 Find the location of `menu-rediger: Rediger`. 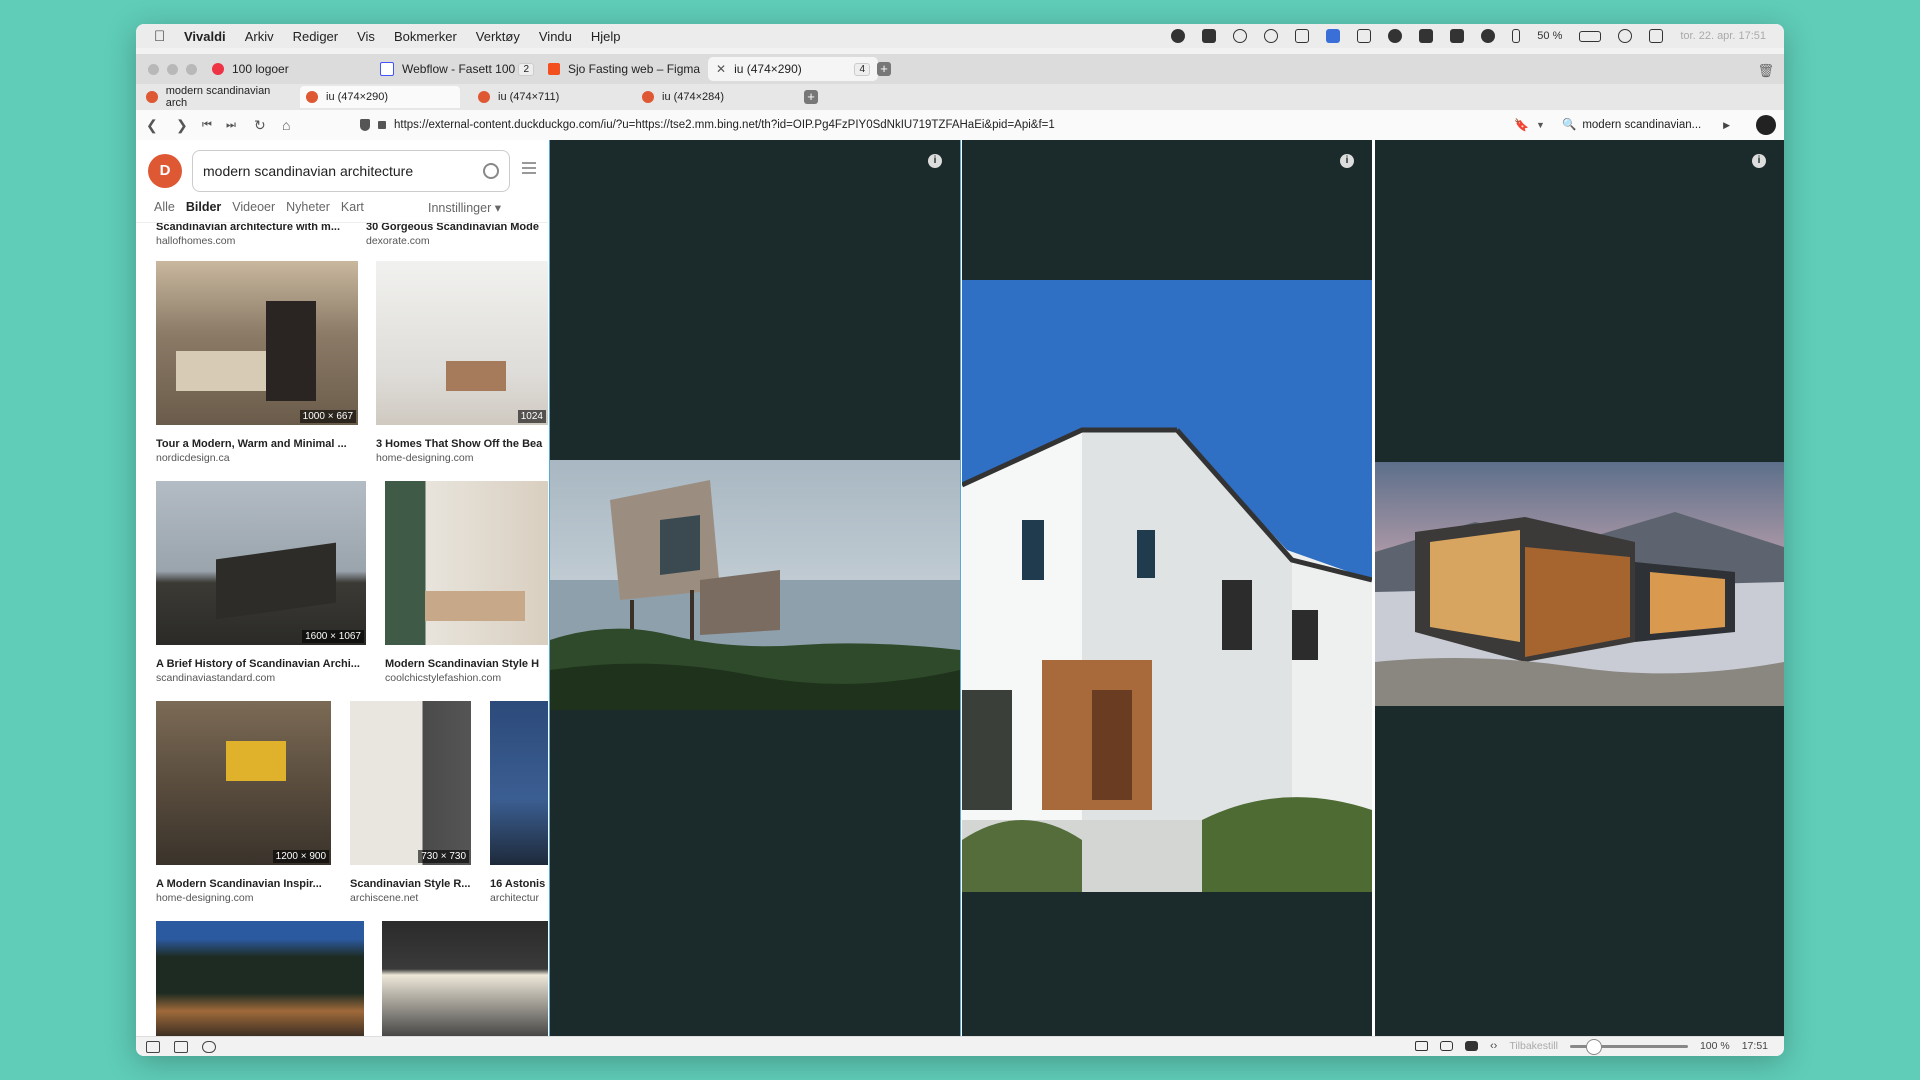

menu-rediger: Rediger is located at coordinates (316, 36).